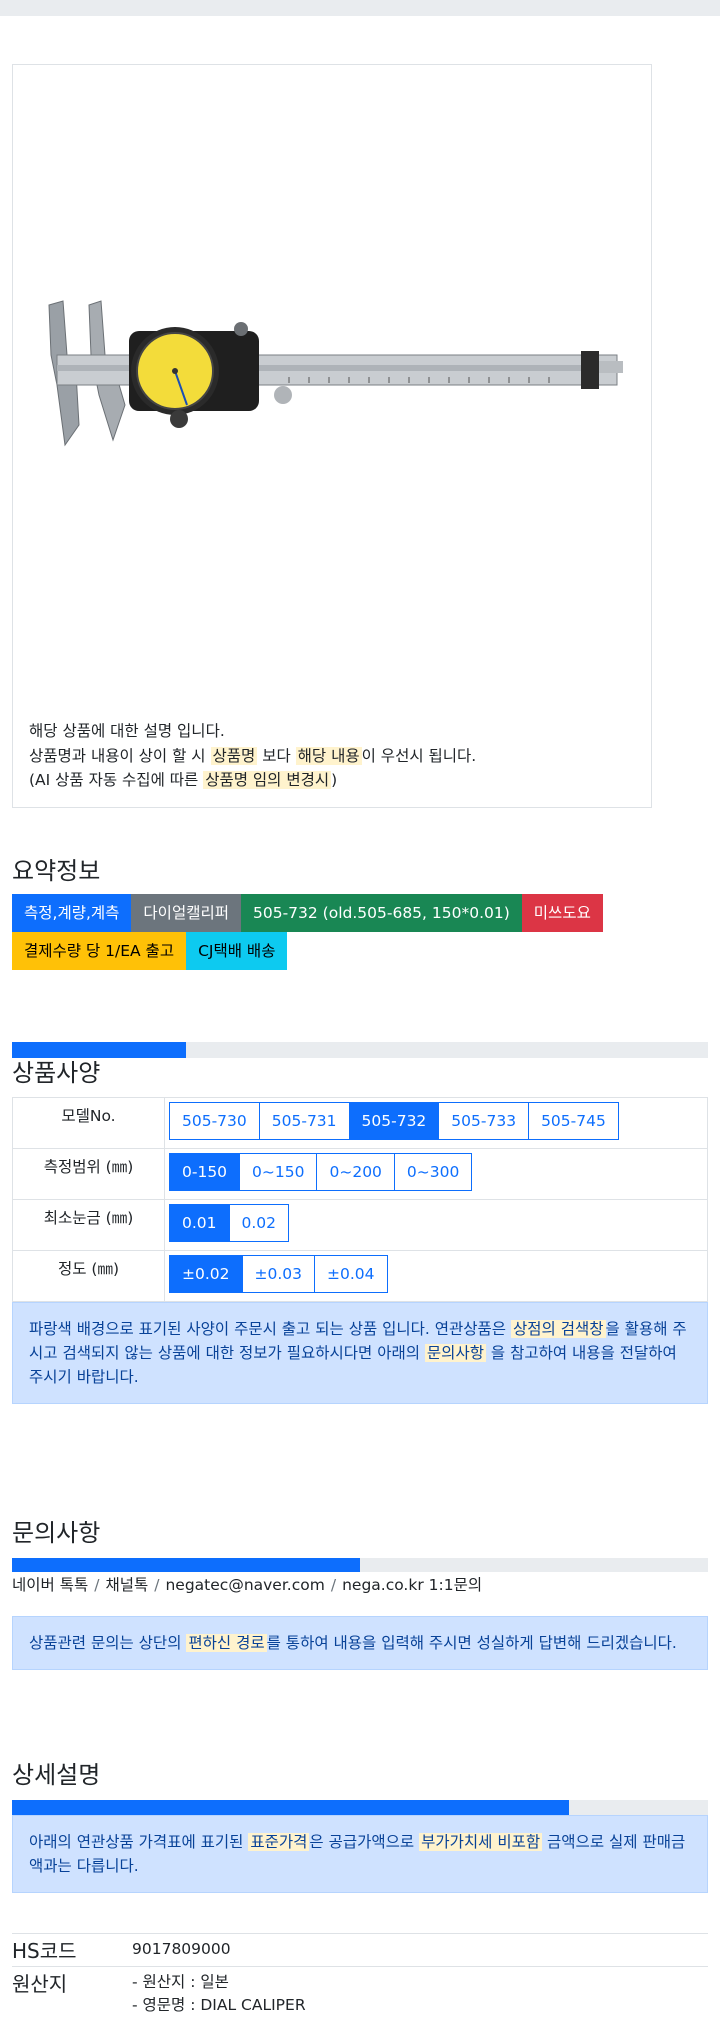  Describe the element at coordinates (219, 2005) in the screenshot. I see `origin-english-name: - 영문명 : DIAL CALIPER` at that location.